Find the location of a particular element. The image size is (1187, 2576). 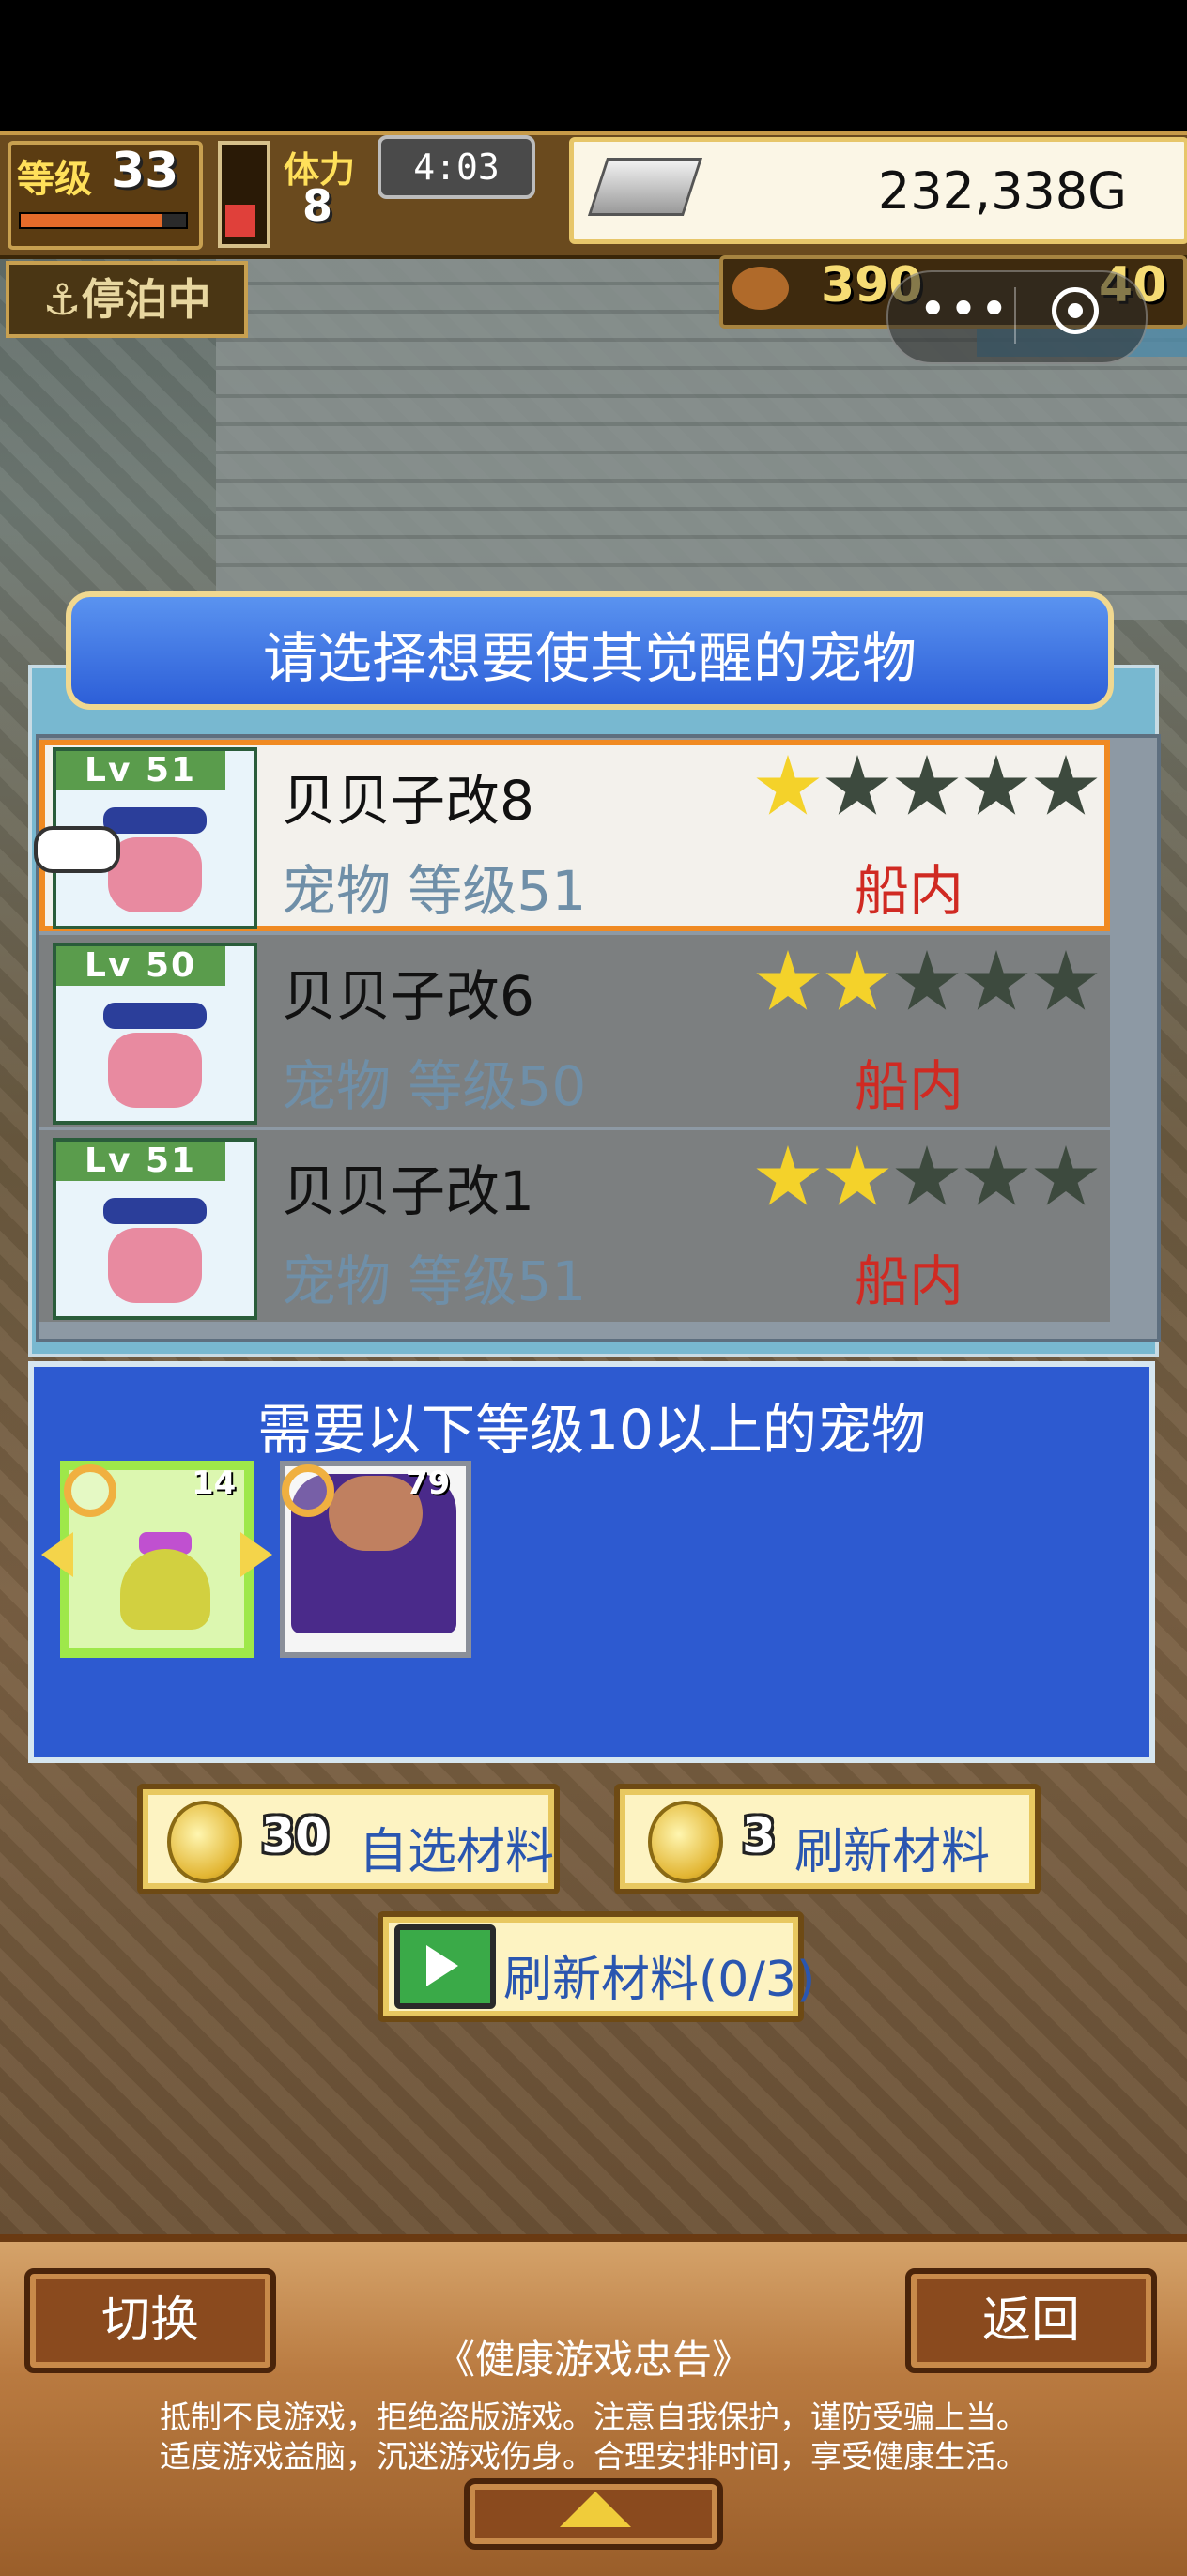

health-notice-title: 《健康游戏忠告》 is located at coordinates (593, 2360).